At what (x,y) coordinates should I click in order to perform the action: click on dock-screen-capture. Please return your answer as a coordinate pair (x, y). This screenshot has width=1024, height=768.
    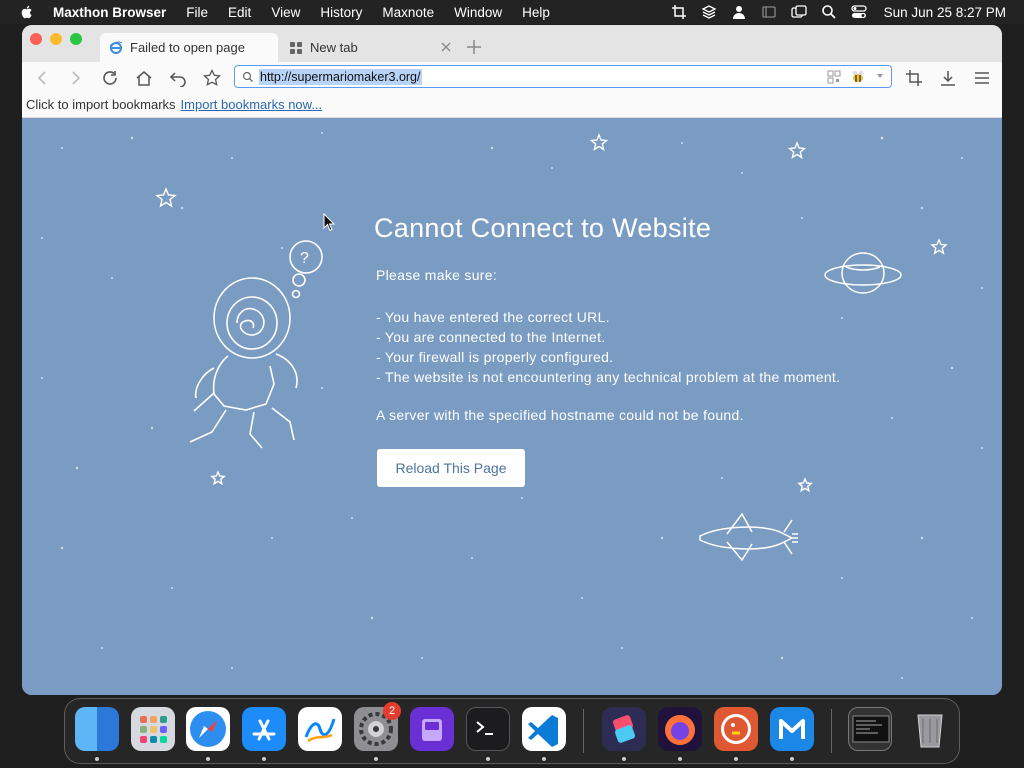
    Looking at the image, I should click on (870, 729).